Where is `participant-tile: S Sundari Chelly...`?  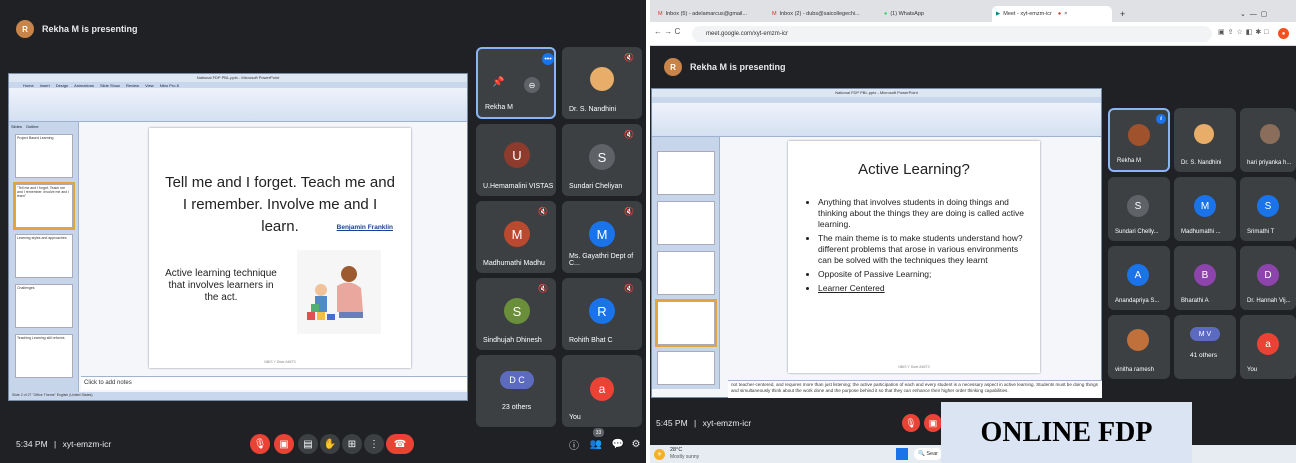 participant-tile: S Sundari Chelly... is located at coordinates (1139, 209).